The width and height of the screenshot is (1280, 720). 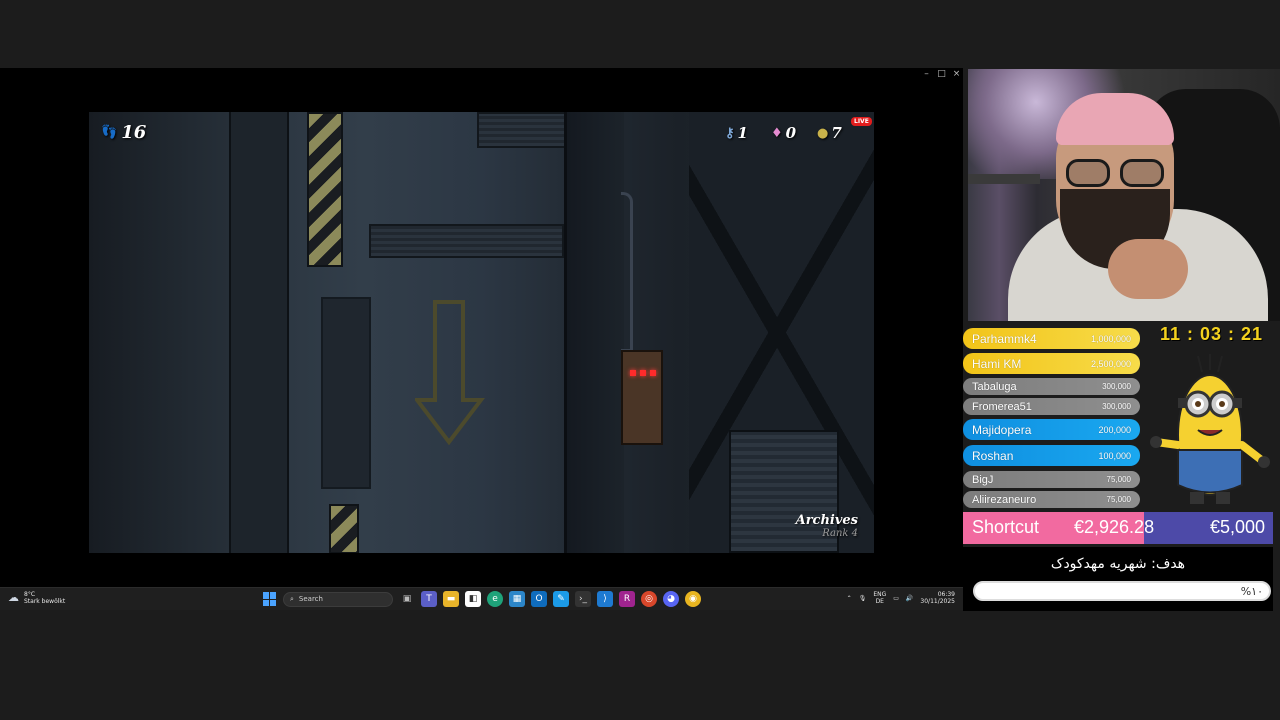 What do you see at coordinates (1051, 429) in the screenshot?
I see `donation-row: Majidopera 200,000` at bounding box center [1051, 429].